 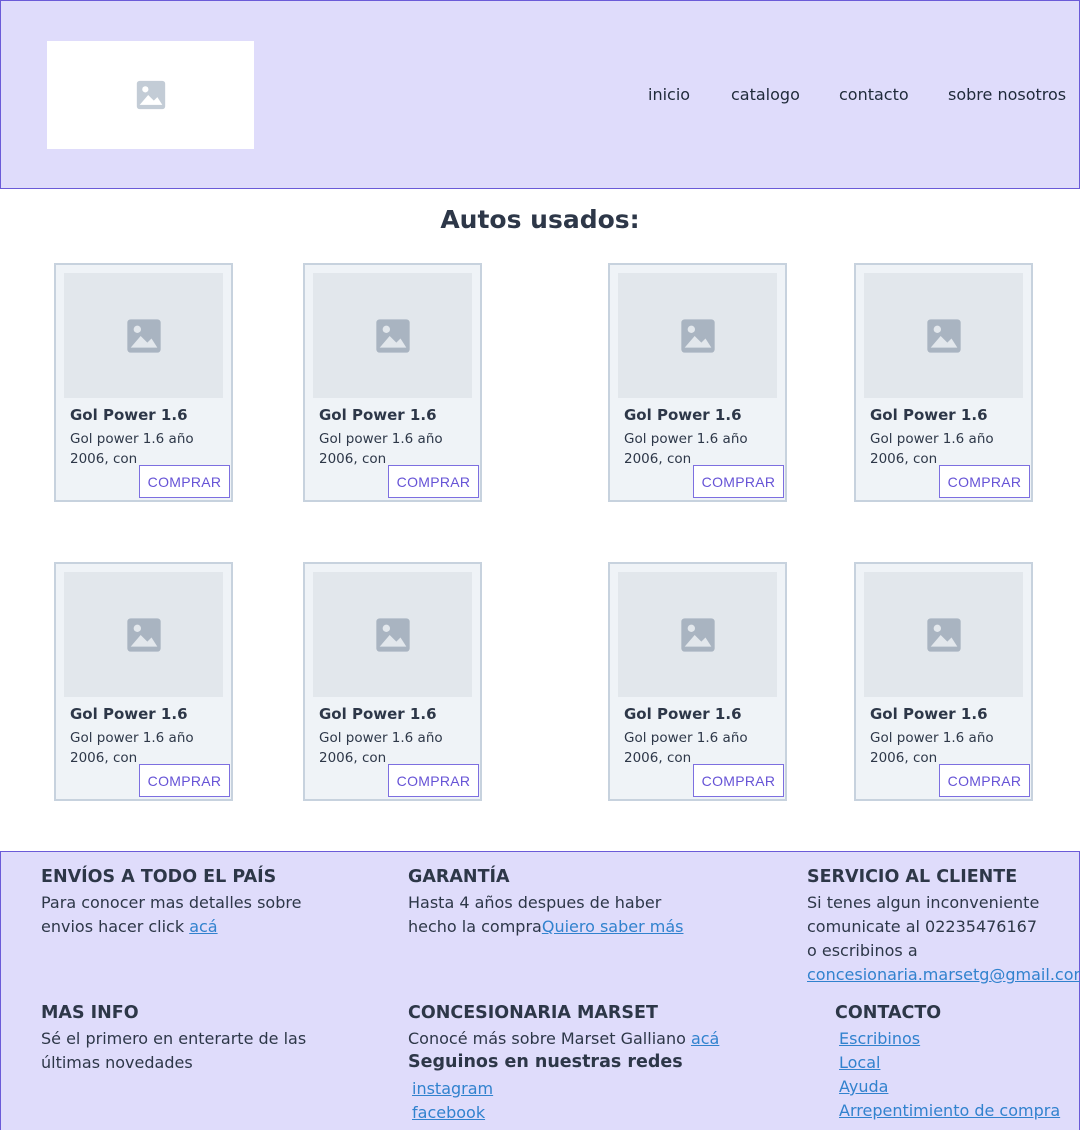 I want to click on contact-link-ayuda: Ayuda, so click(x=863, y=1087).